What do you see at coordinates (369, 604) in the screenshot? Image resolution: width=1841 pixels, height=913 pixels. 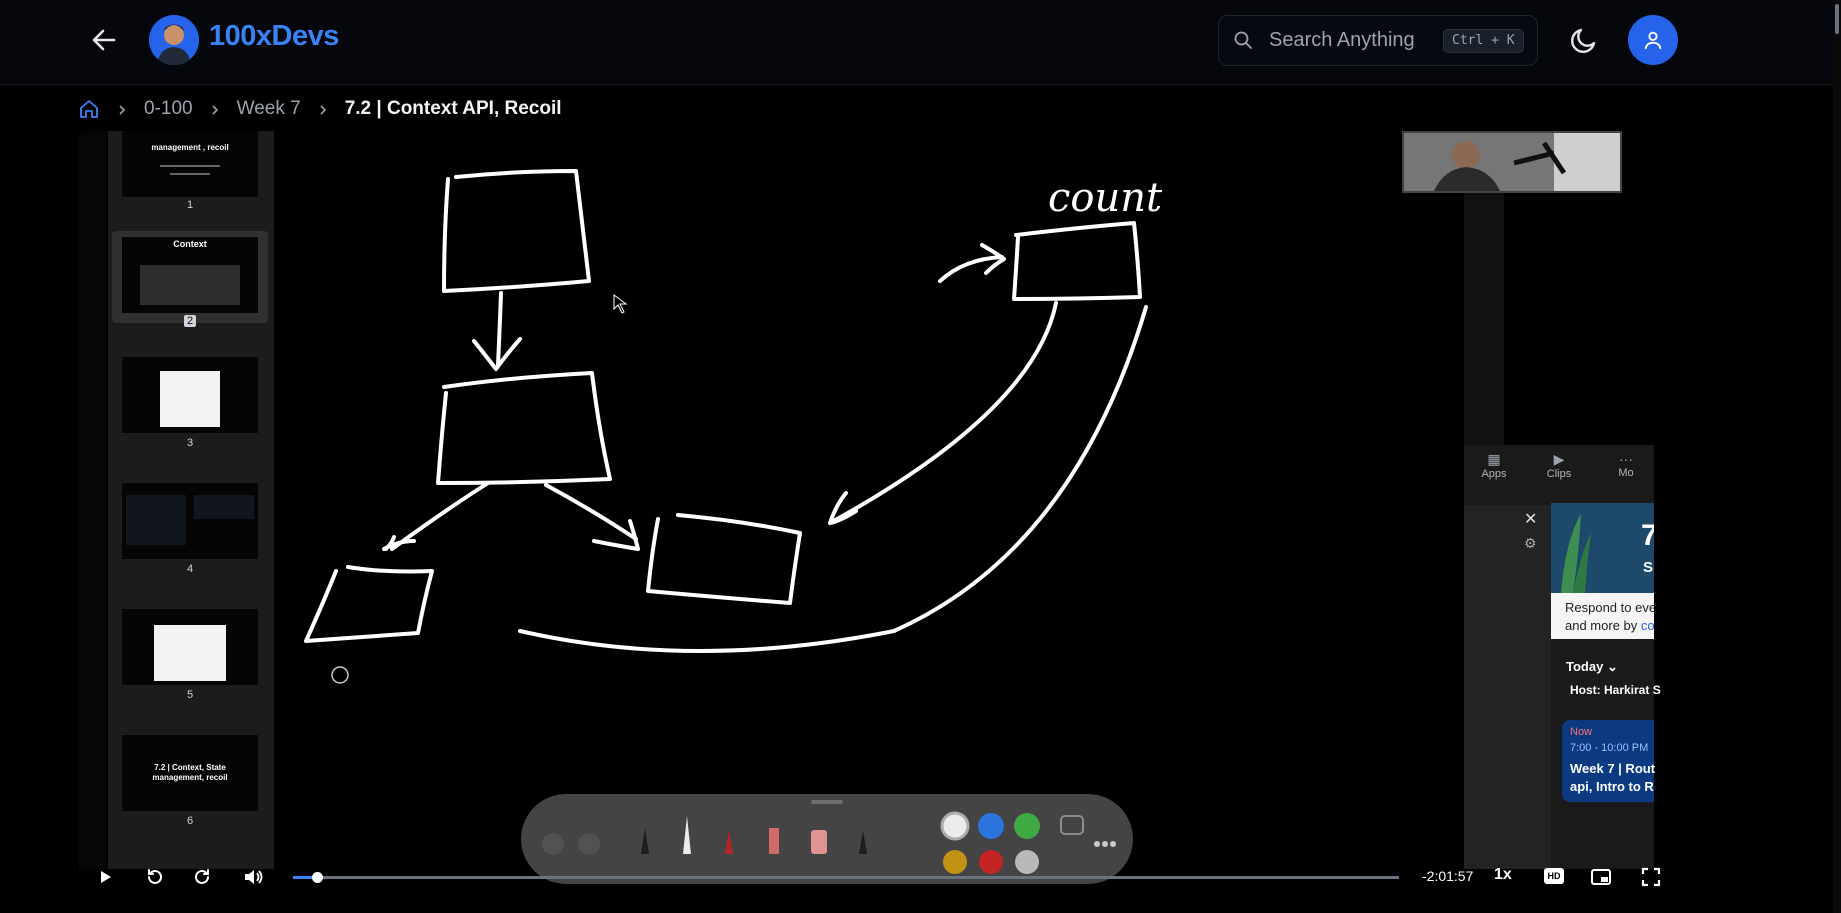 I see `box-bottom-left` at bounding box center [369, 604].